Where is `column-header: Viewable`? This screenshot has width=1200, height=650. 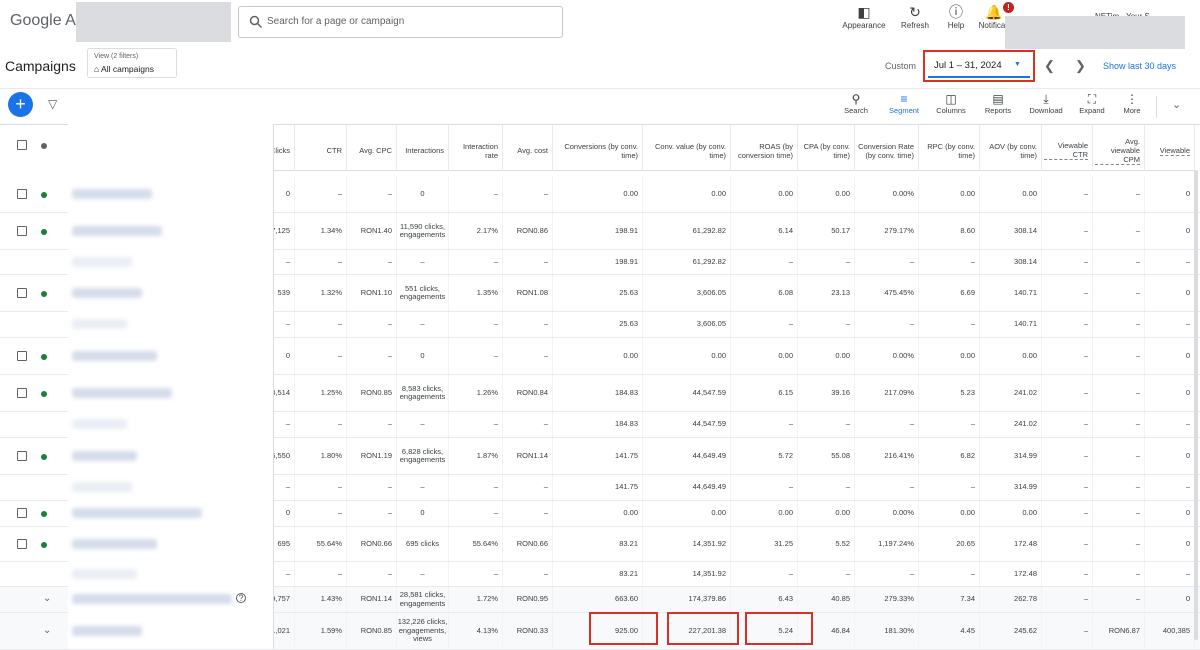 column-header: Viewable is located at coordinates (1170, 148).